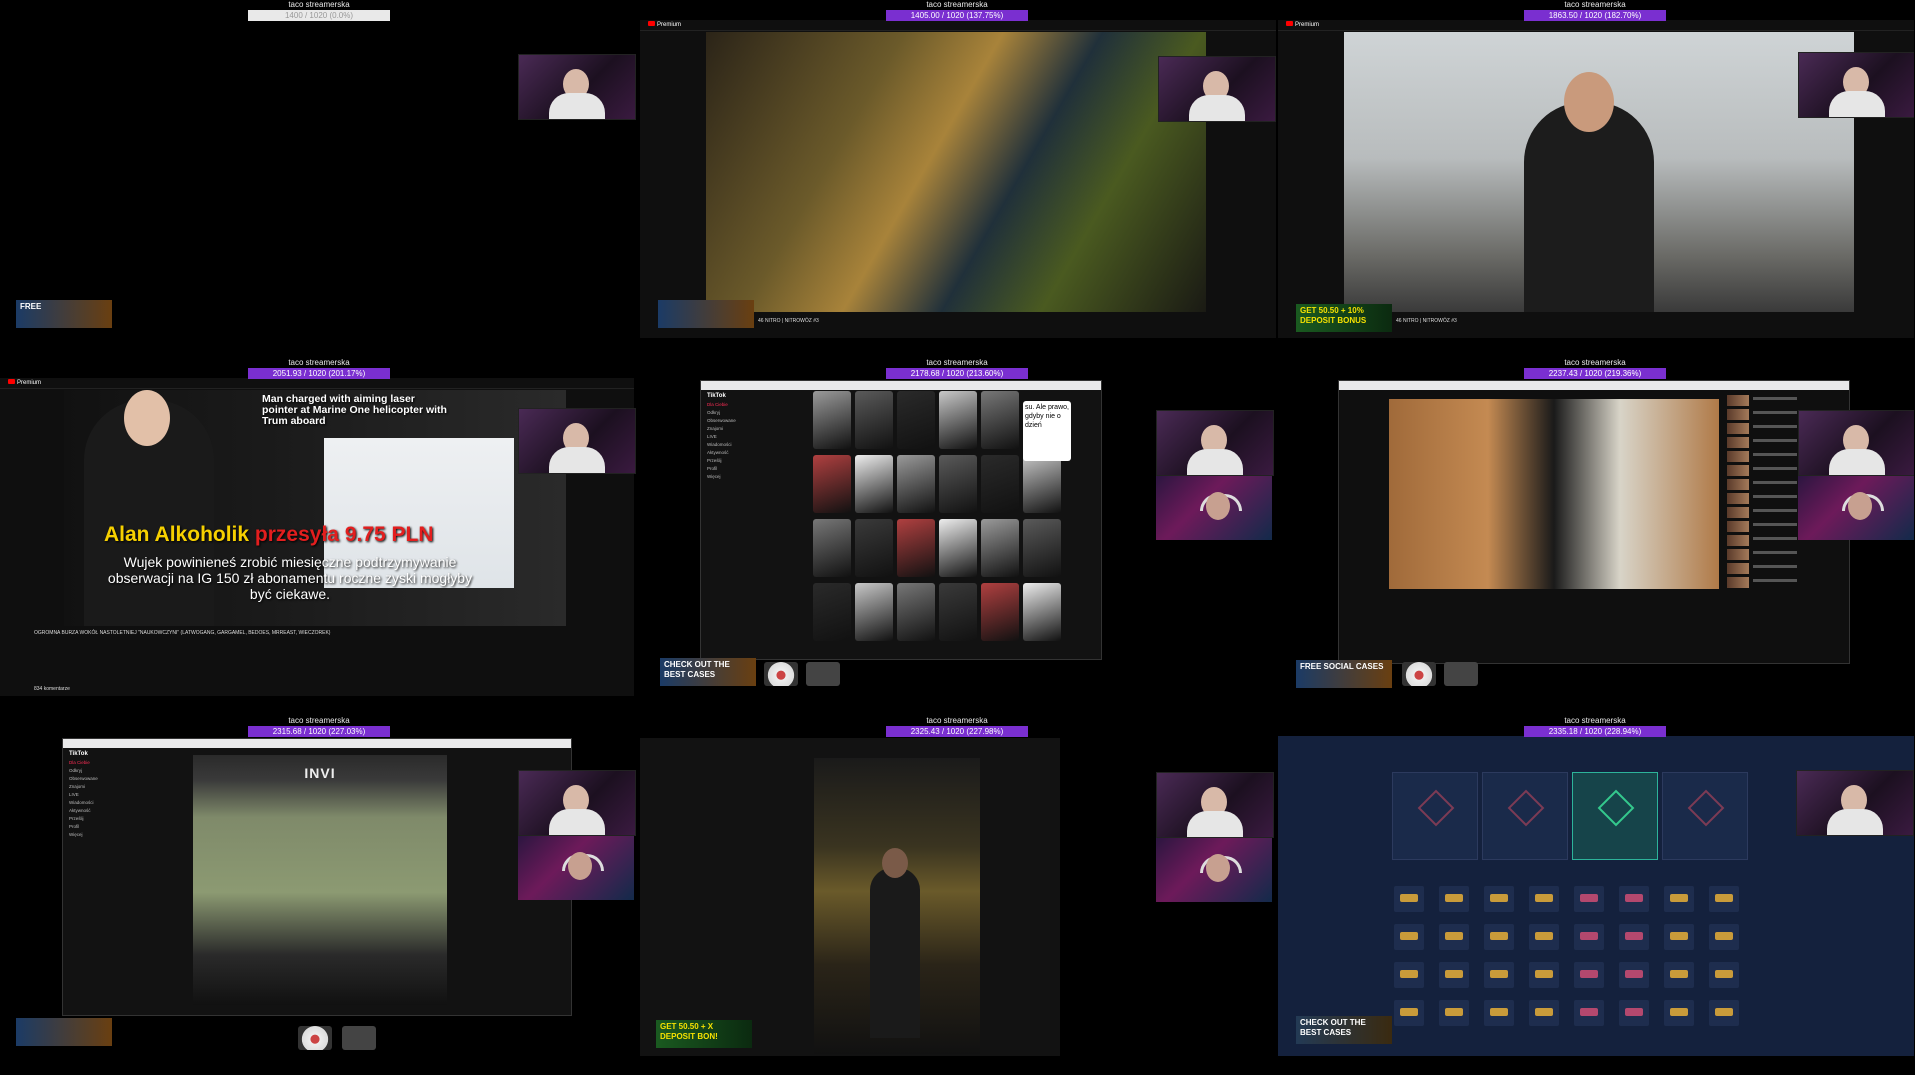  Describe the element at coordinates (320, 880) in the screenshot. I see `video-player: INVI` at that location.